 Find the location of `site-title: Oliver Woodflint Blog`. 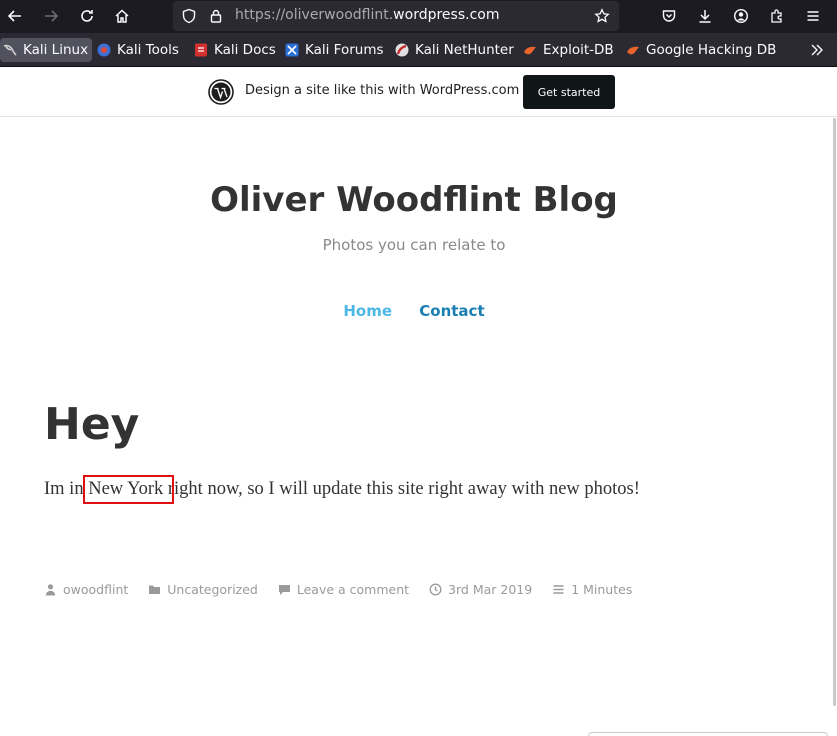

site-title: Oliver Woodflint Blog is located at coordinates (414, 200).